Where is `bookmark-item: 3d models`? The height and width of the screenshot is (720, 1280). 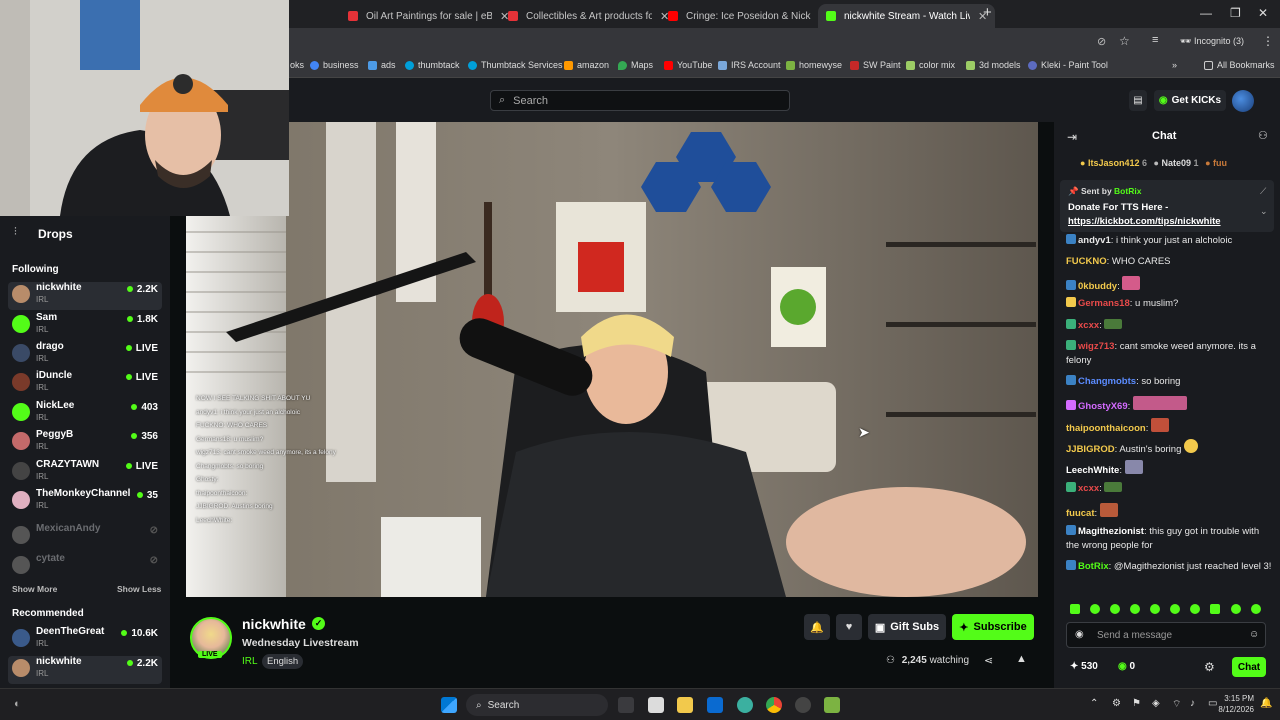
bookmark-item: 3d models is located at coordinates (993, 65).